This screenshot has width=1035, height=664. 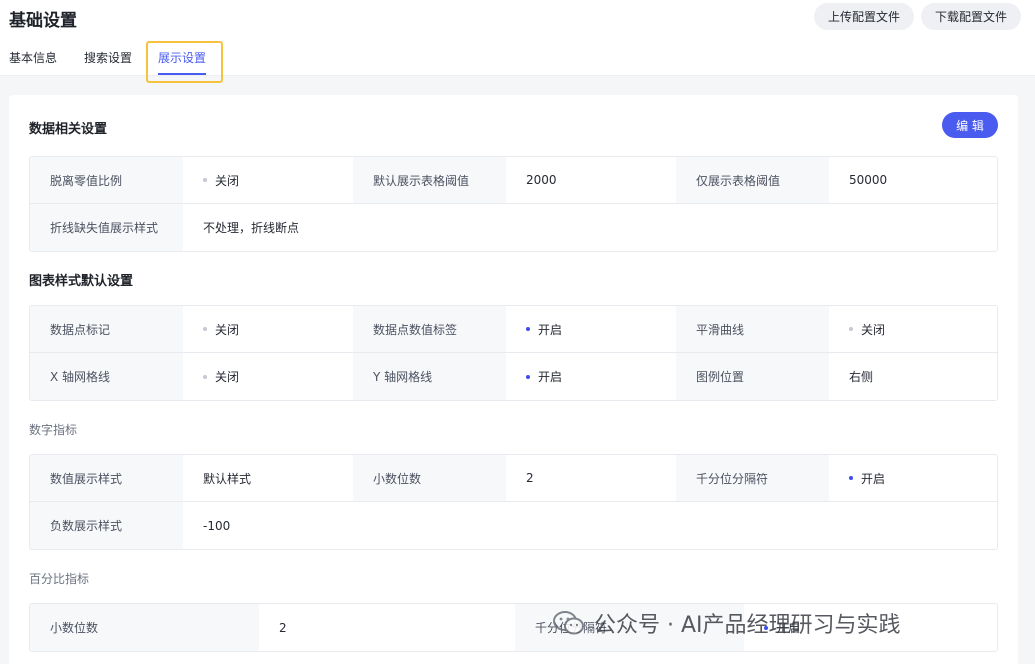 I want to click on label-cell: 折线缺失值展示样式, so click(x=106, y=227).